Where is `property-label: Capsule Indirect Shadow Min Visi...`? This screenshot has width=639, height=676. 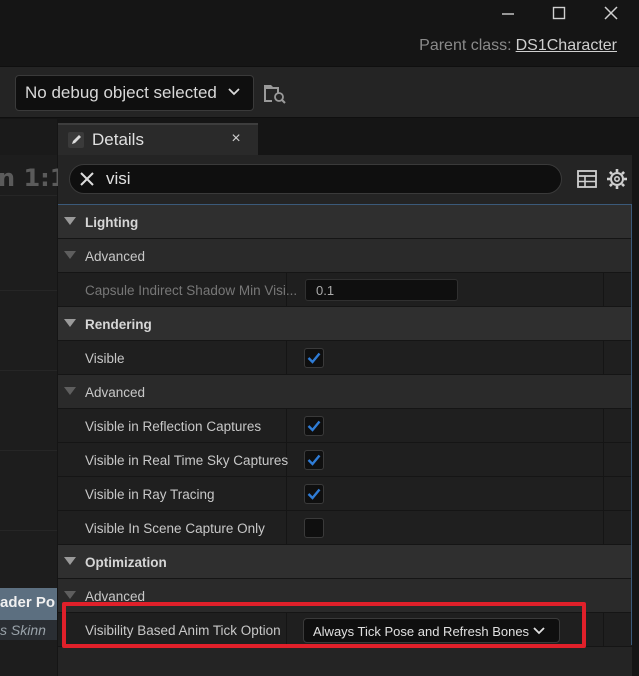 property-label: Capsule Indirect Shadow Min Visi... is located at coordinates (191, 290).